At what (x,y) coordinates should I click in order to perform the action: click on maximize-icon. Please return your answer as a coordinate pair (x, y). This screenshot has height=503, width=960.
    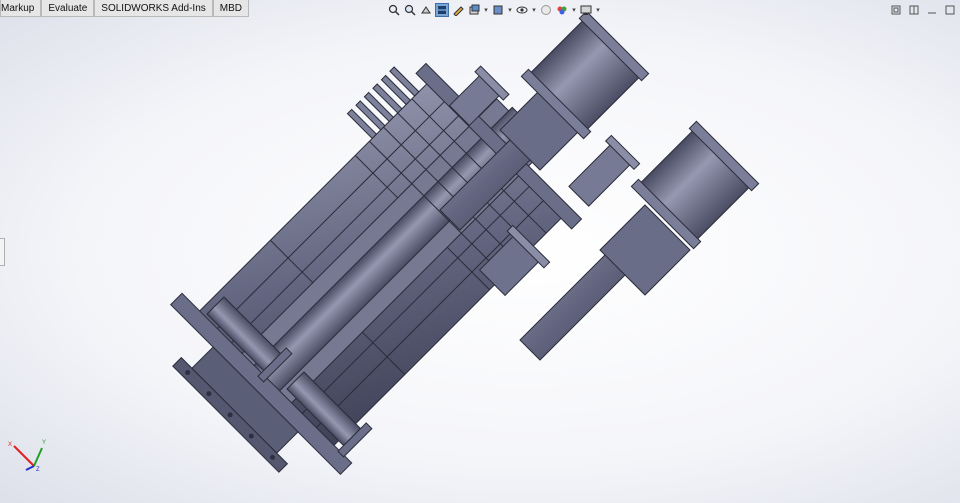
    Looking at the image, I should click on (950, 10).